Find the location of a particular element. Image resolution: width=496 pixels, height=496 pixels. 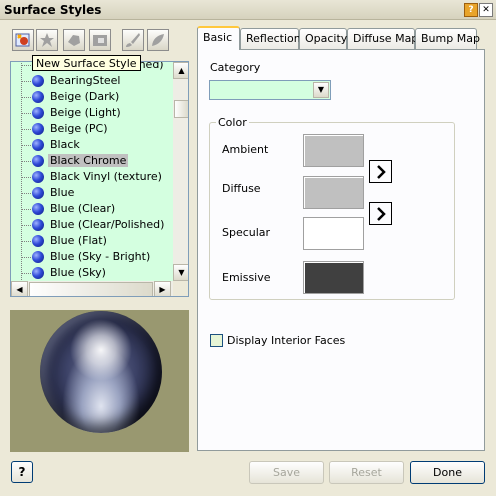

list-item: Beige (Light) is located at coordinates (92, 113).